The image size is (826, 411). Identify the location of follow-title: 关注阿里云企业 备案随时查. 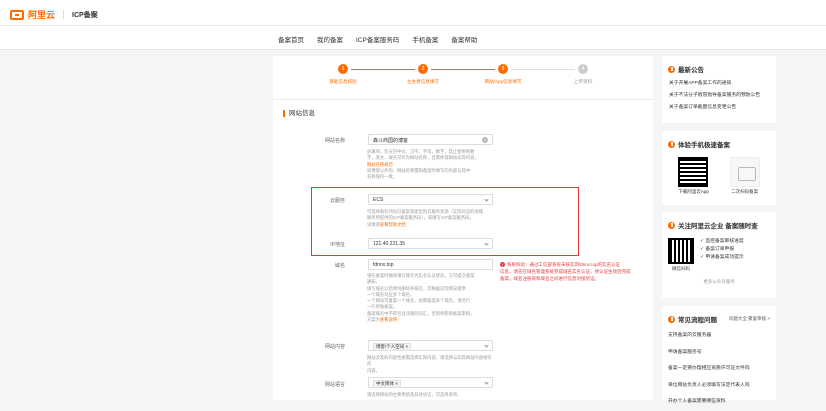
(719, 223).